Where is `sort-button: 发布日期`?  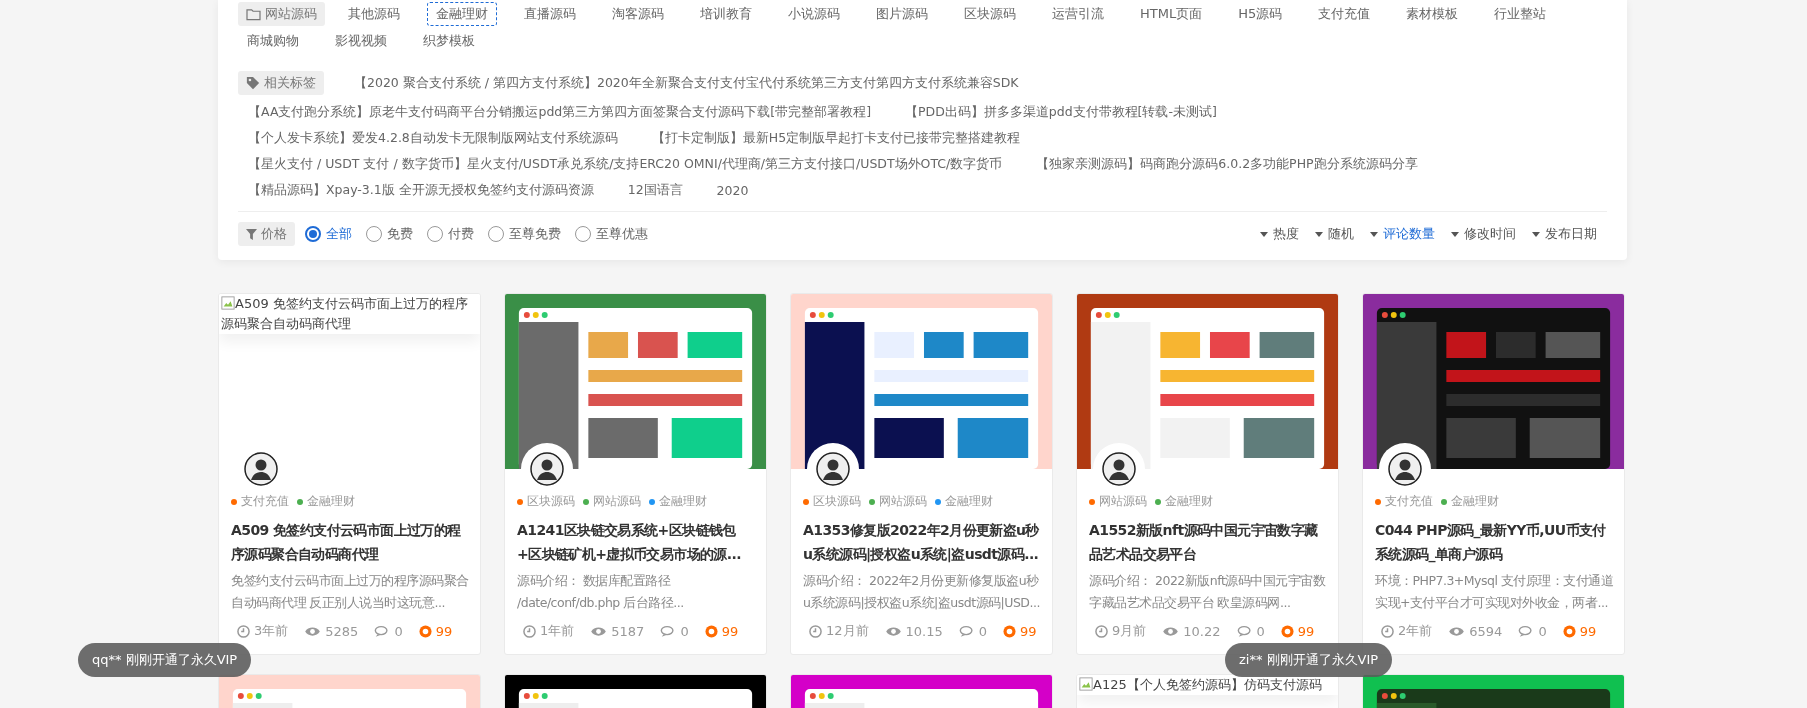
sort-button: 发布日期 is located at coordinates (1564, 234).